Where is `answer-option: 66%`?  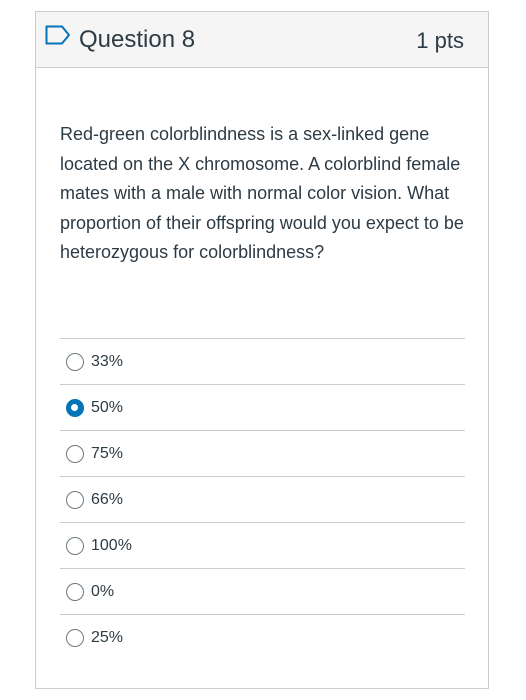 answer-option: 66% is located at coordinates (262, 500).